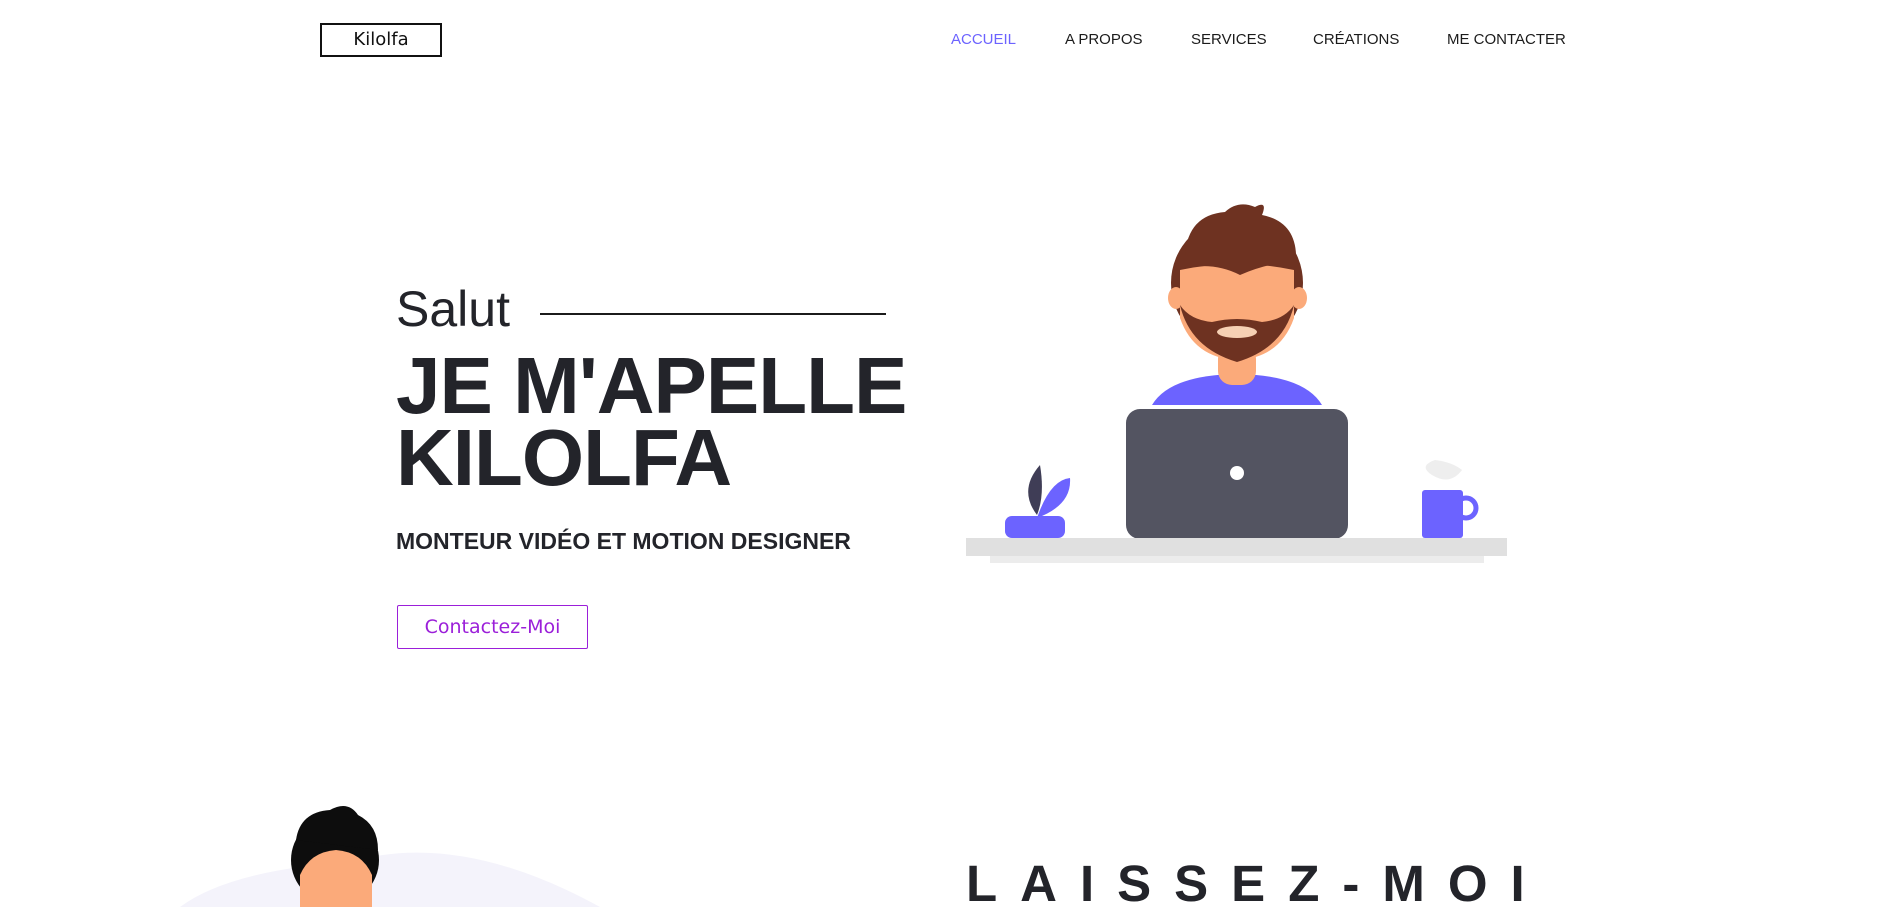  Describe the element at coordinates (1450, 499) in the screenshot. I see `coffee-mug-icon` at that location.